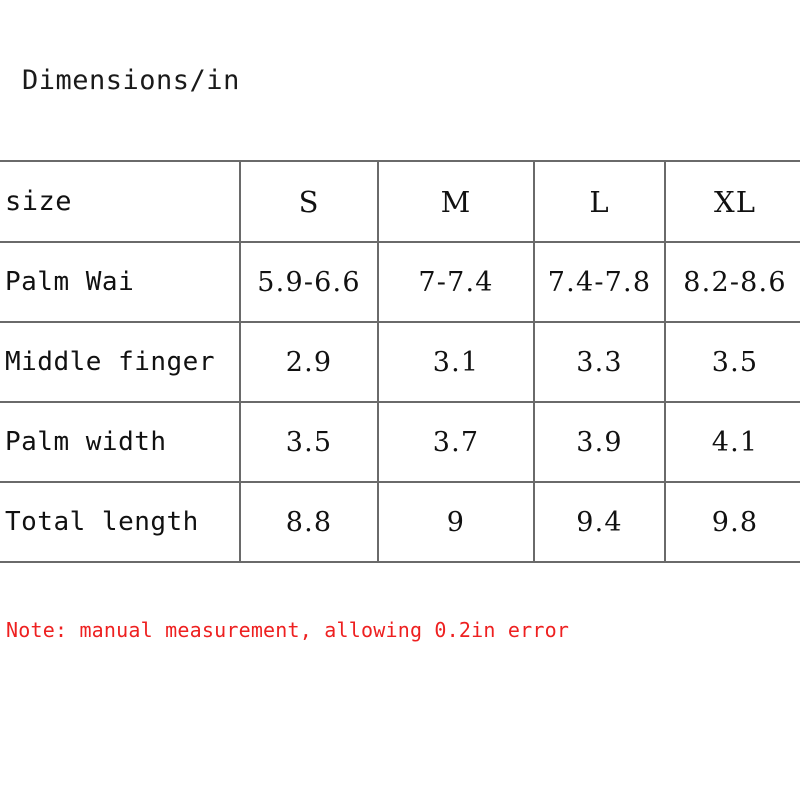 This screenshot has height=800, width=800. I want to click on cell-middle-finger-xl: 3.5, so click(732, 362).